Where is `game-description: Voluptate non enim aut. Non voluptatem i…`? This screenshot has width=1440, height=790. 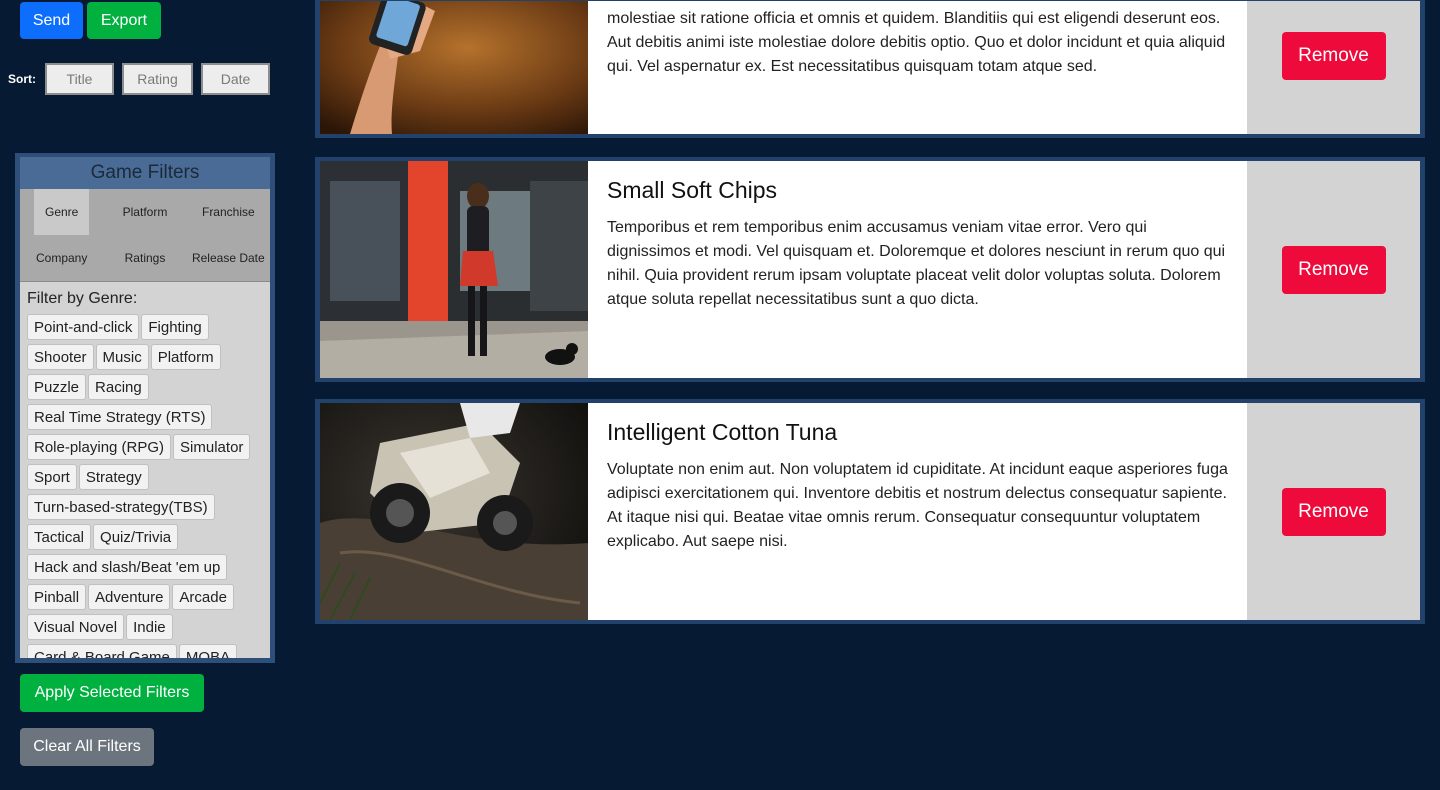
game-description: Voluptate non enim aut. Non voluptatem i… is located at coordinates (917, 505).